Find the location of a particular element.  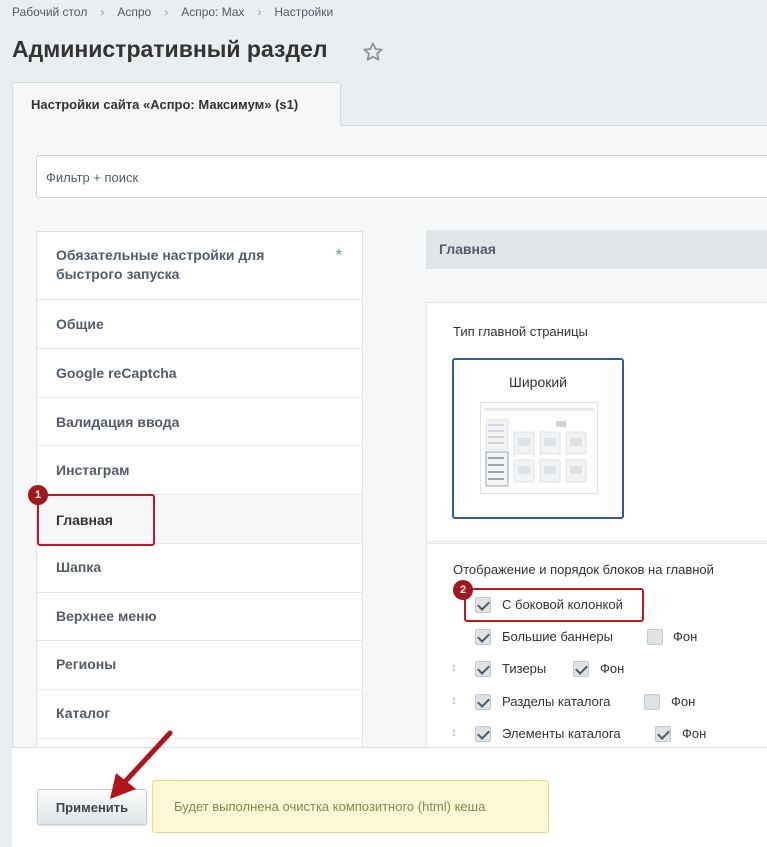

catalog-sections-checkbox is located at coordinates (483, 702).